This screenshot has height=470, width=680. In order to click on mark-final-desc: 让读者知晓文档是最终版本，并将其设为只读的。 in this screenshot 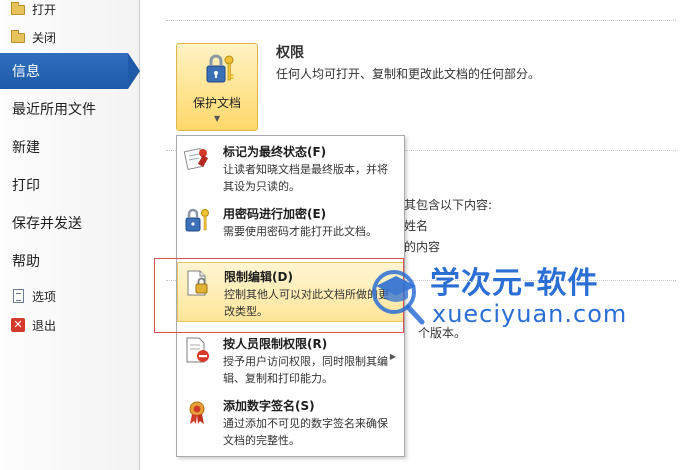, I will do `click(305, 178)`.